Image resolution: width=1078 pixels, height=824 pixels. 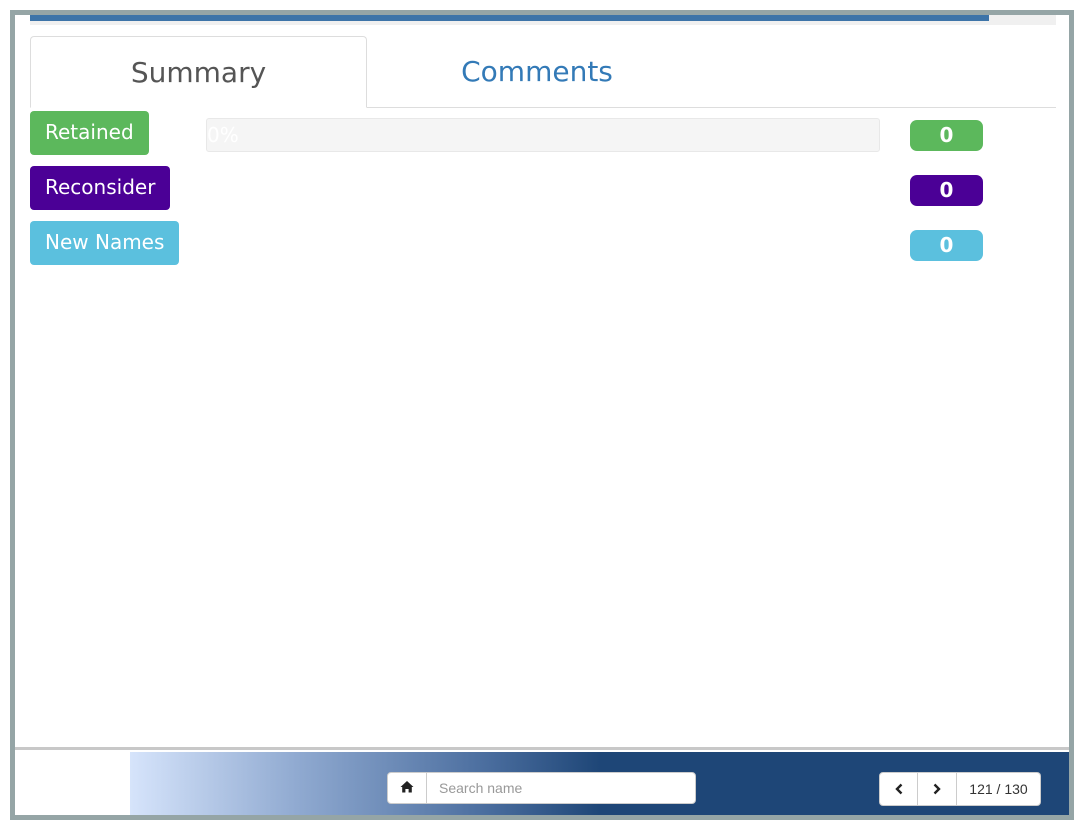 What do you see at coordinates (198, 72) in the screenshot?
I see `tab-summary: Summary` at bounding box center [198, 72].